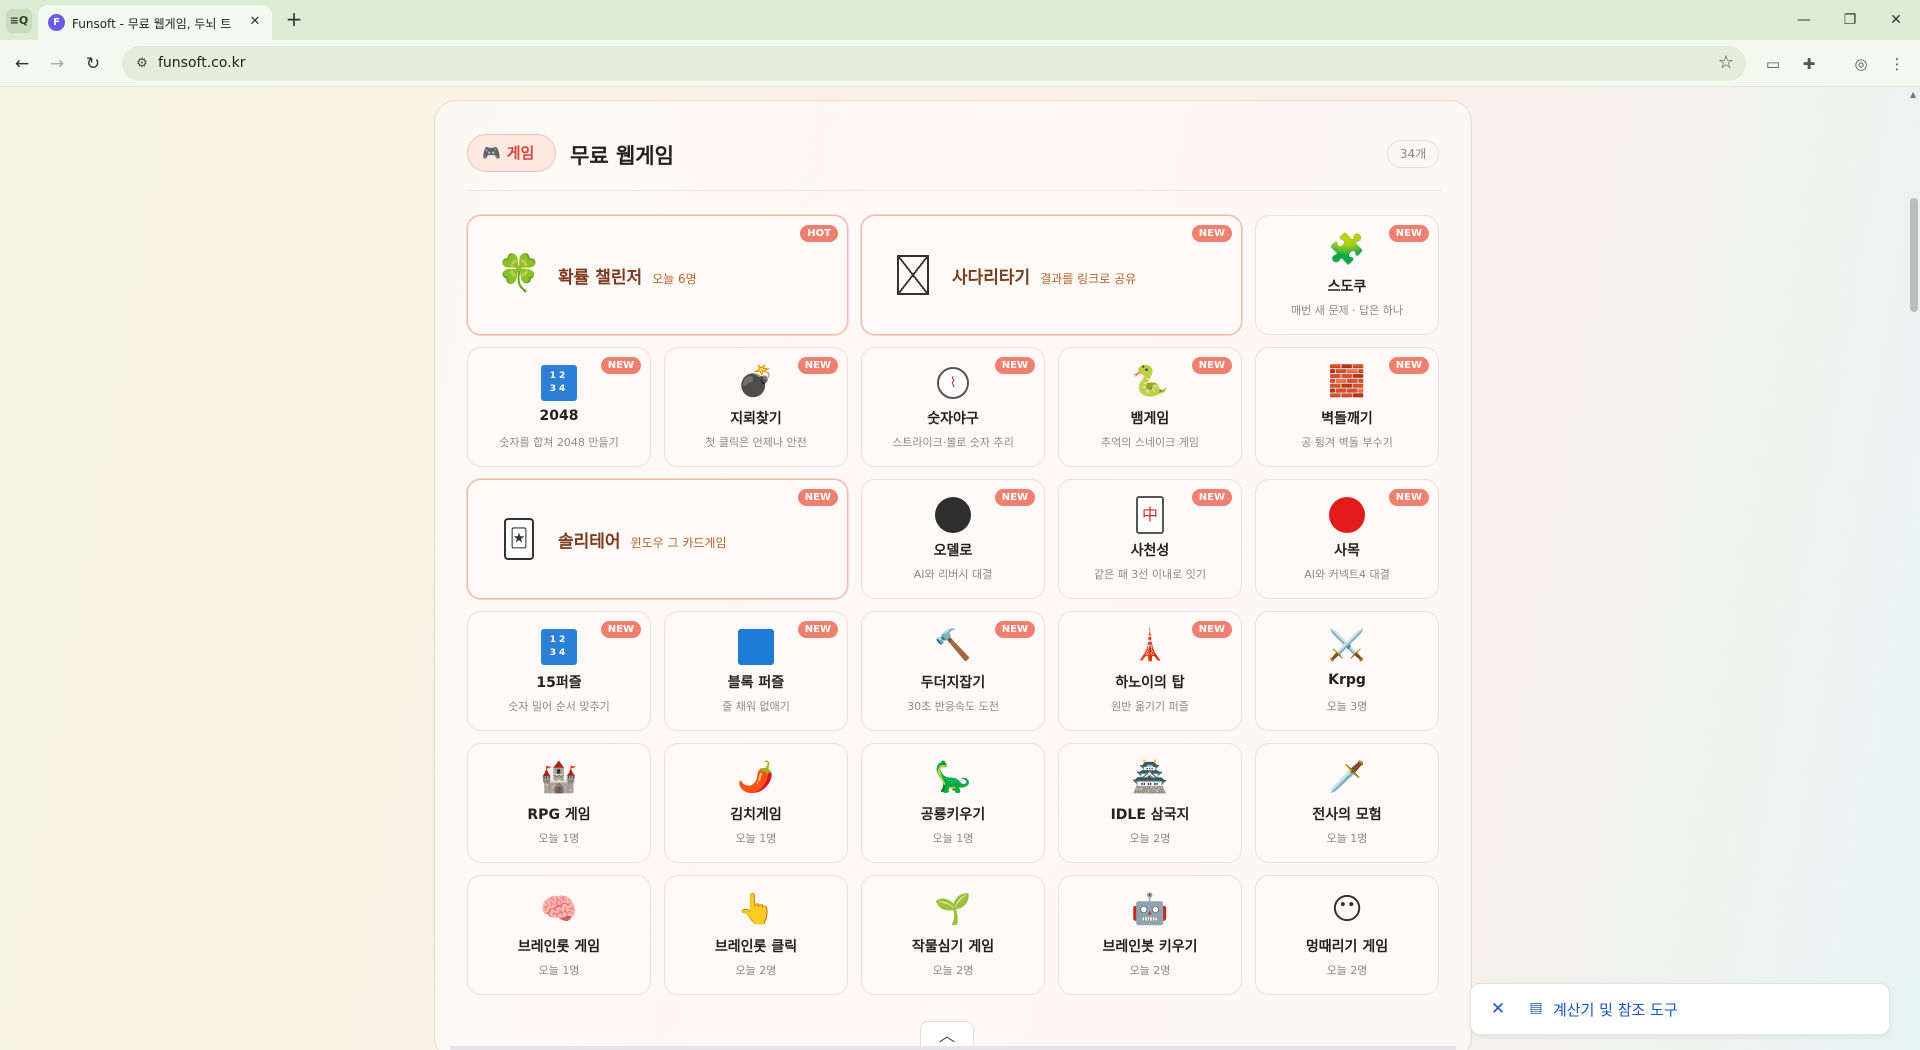  What do you see at coordinates (756, 778) in the screenshot?
I see `game-icon: 🌶️` at bounding box center [756, 778].